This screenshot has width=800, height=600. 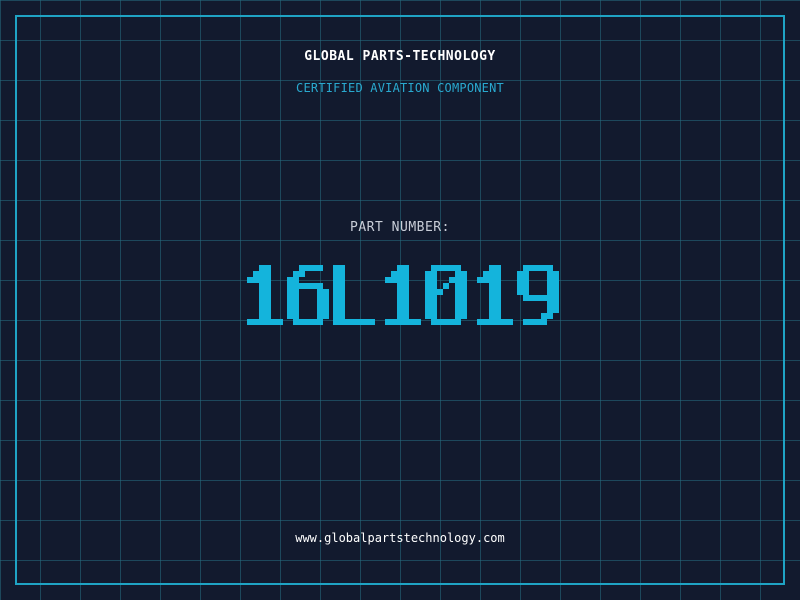 I want to click on part-number-pixel-text, so click(x=403, y=295).